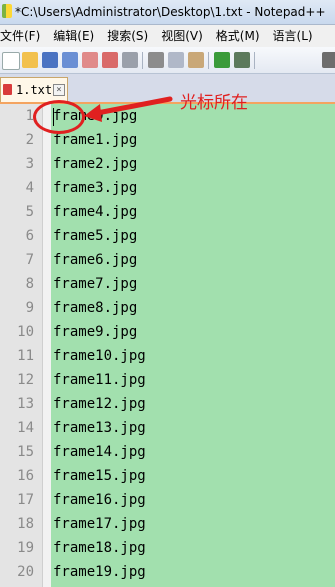 The image size is (335, 587). What do you see at coordinates (29, 236) in the screenshot?
I see `line-number: 6` at bounding box center [29, 236].